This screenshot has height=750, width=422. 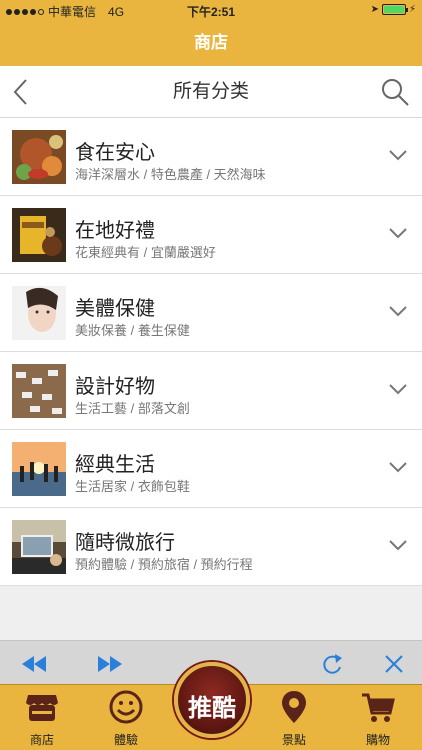 I want to click on tuiku-label: 推酷, so click(x=212, y=708).